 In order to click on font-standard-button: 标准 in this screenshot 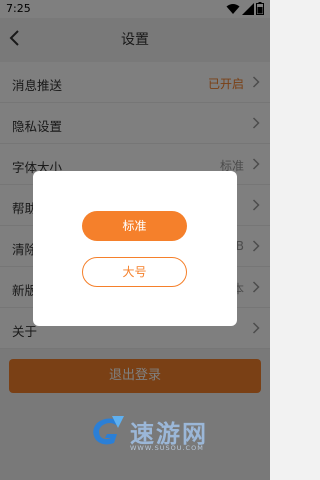, I will do `click(134, 226)`.